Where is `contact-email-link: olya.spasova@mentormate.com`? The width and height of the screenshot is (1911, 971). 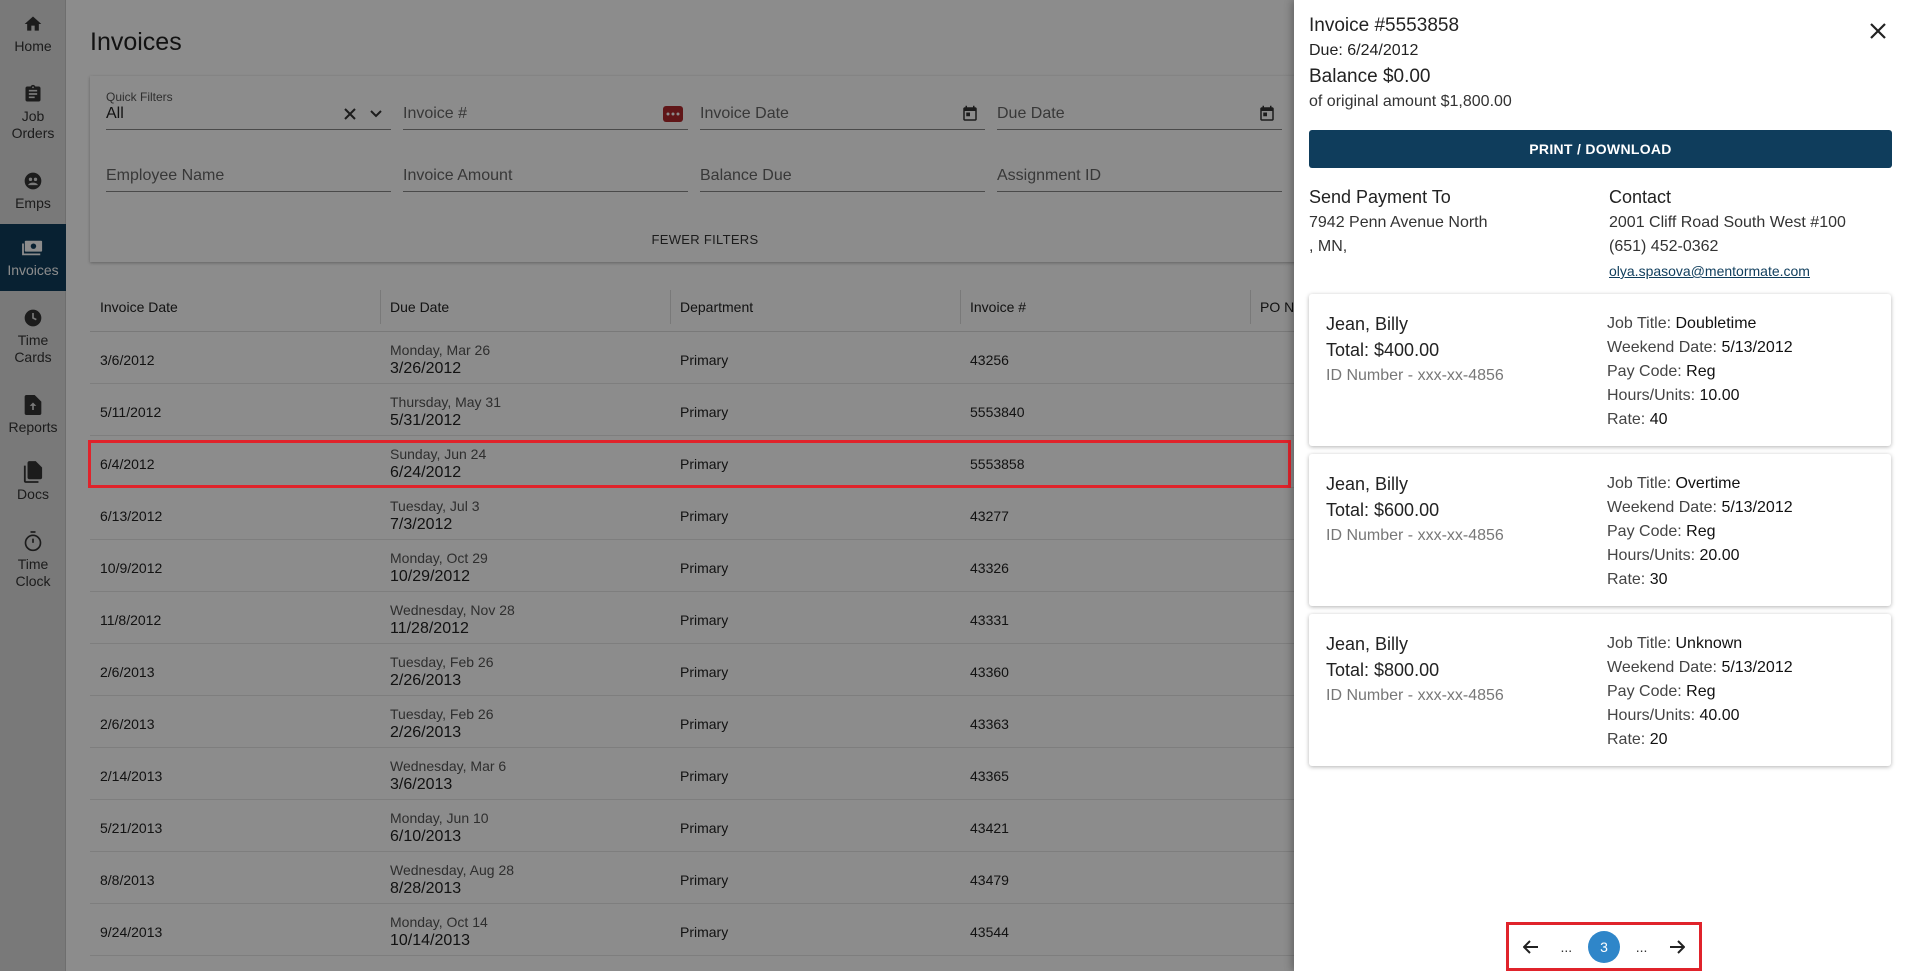 contact-email-link: olya.spasova@mentormate.com is located at coordinates (1709, 271).